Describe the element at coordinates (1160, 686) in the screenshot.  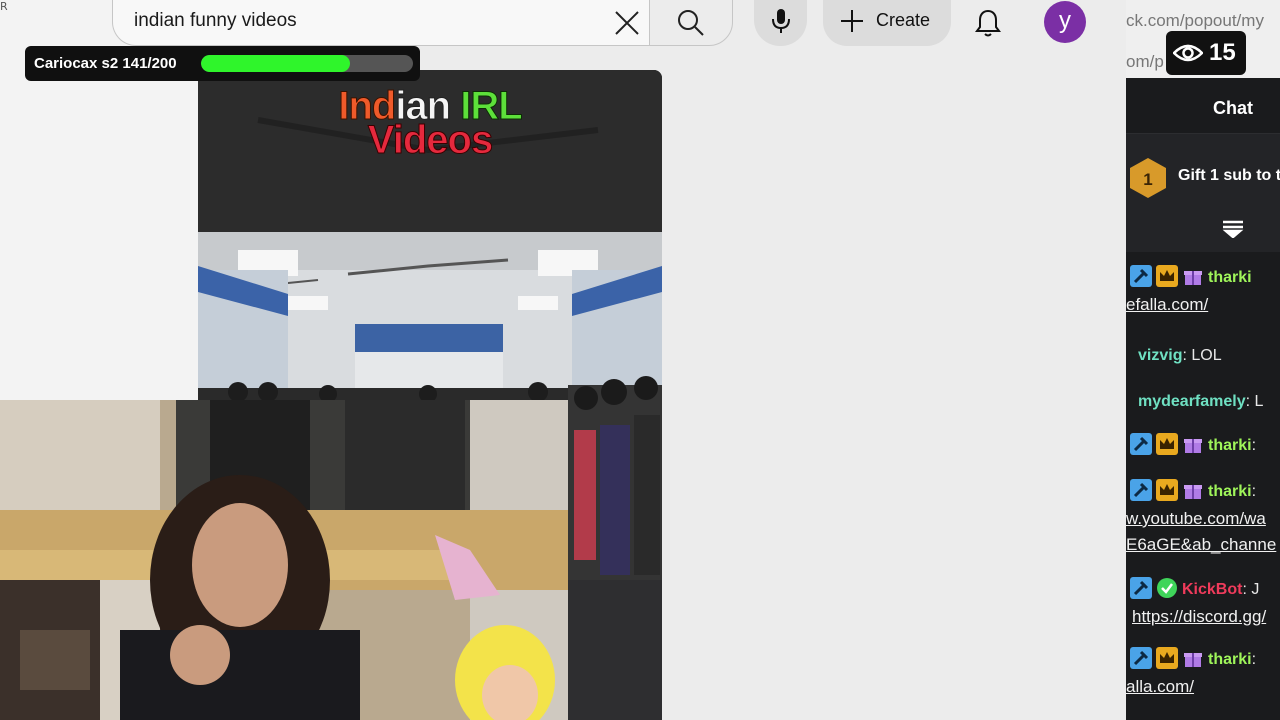
I see `chat-link: alla.com/` at that location.